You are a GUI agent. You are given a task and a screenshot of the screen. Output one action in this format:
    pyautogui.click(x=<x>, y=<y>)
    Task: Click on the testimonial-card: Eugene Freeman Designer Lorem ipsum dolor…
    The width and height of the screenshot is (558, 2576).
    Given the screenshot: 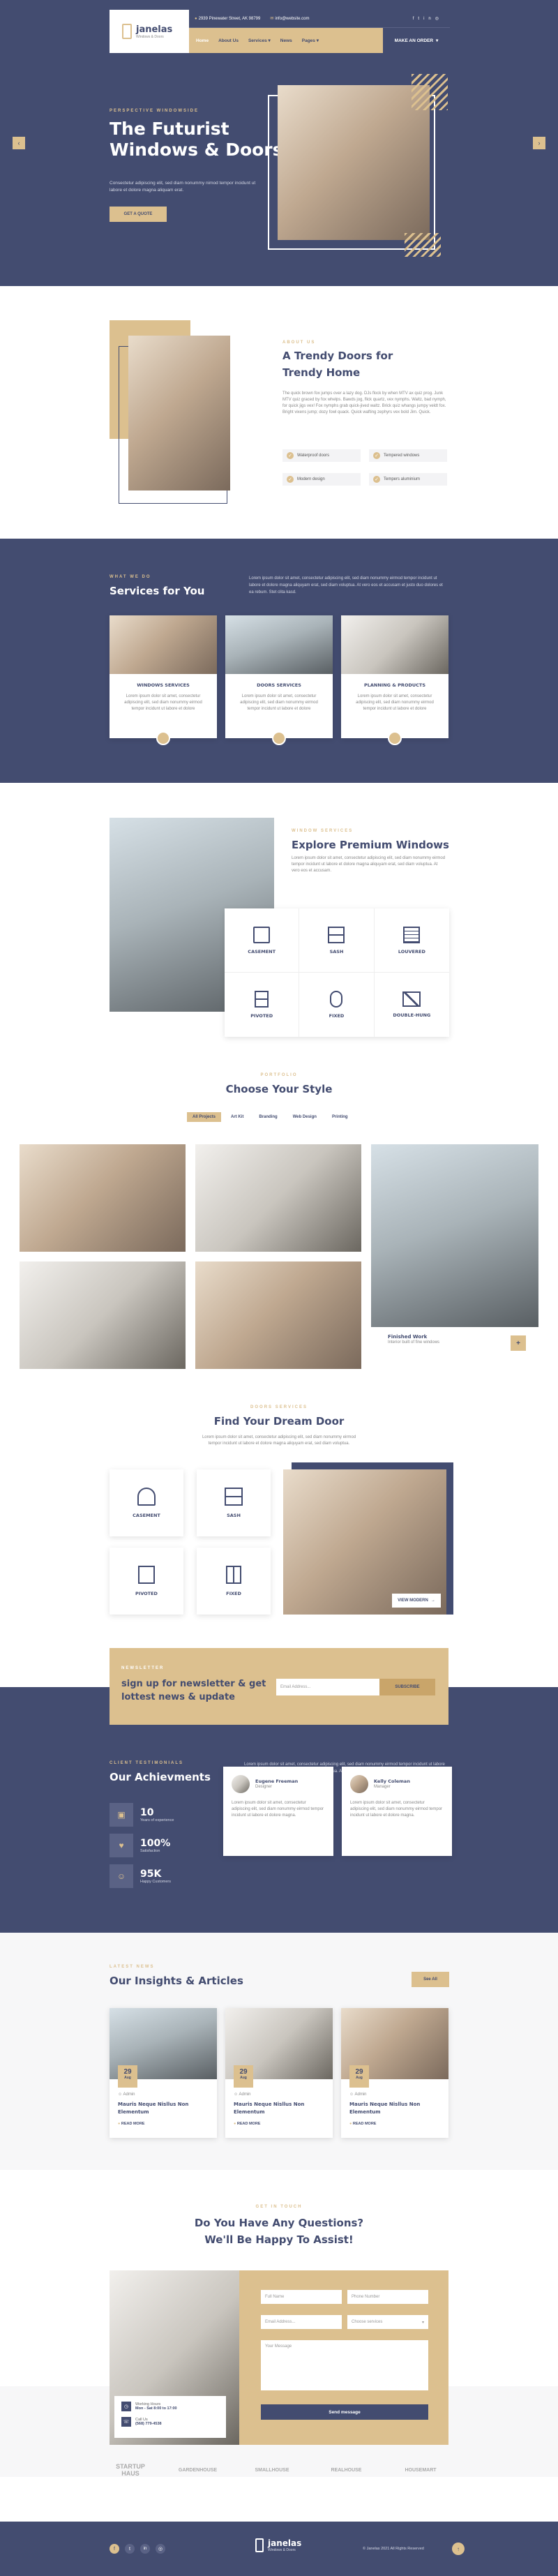 What is the action you would take?
    pyautogui.click(x=278, y=1812)
    